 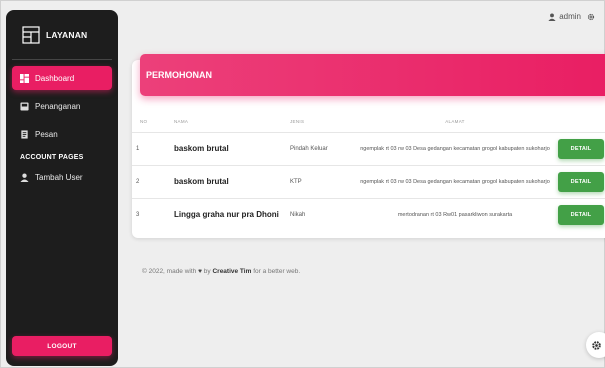 I want to click on sidebar-item-dashboard: Dashboard, so click(x=62, y=78).